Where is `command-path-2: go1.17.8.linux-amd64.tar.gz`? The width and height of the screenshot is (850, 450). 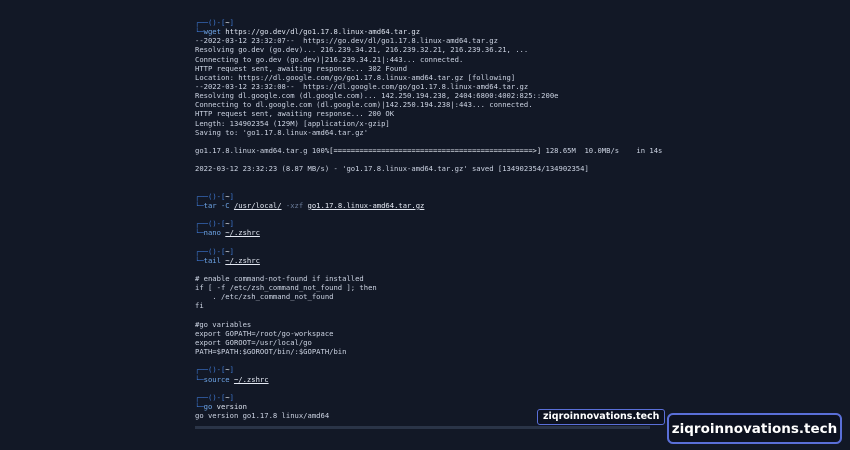
command-path-2: go1.17.8.linux-amd64.tar.gz is located at coordinates (366, 205).